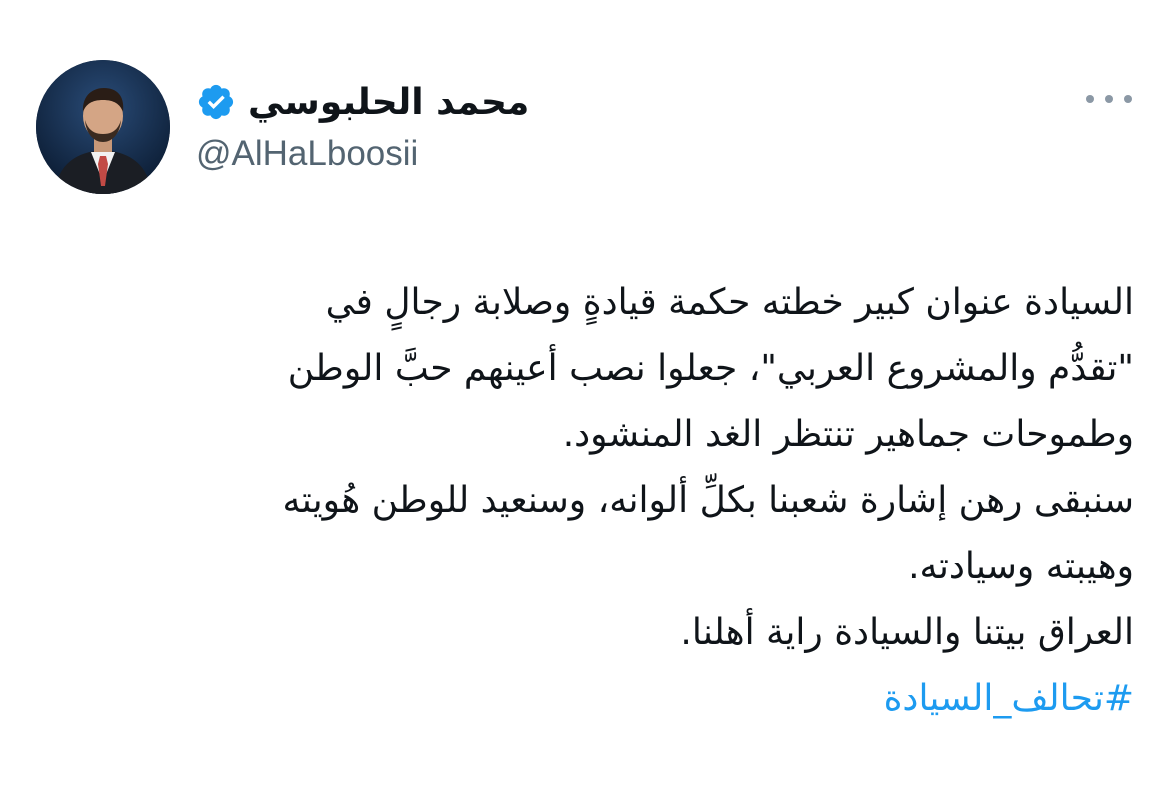 Image resolution: width=1170 pixels, height=798 pixels. I want to click on avatar, so click(103, 127).